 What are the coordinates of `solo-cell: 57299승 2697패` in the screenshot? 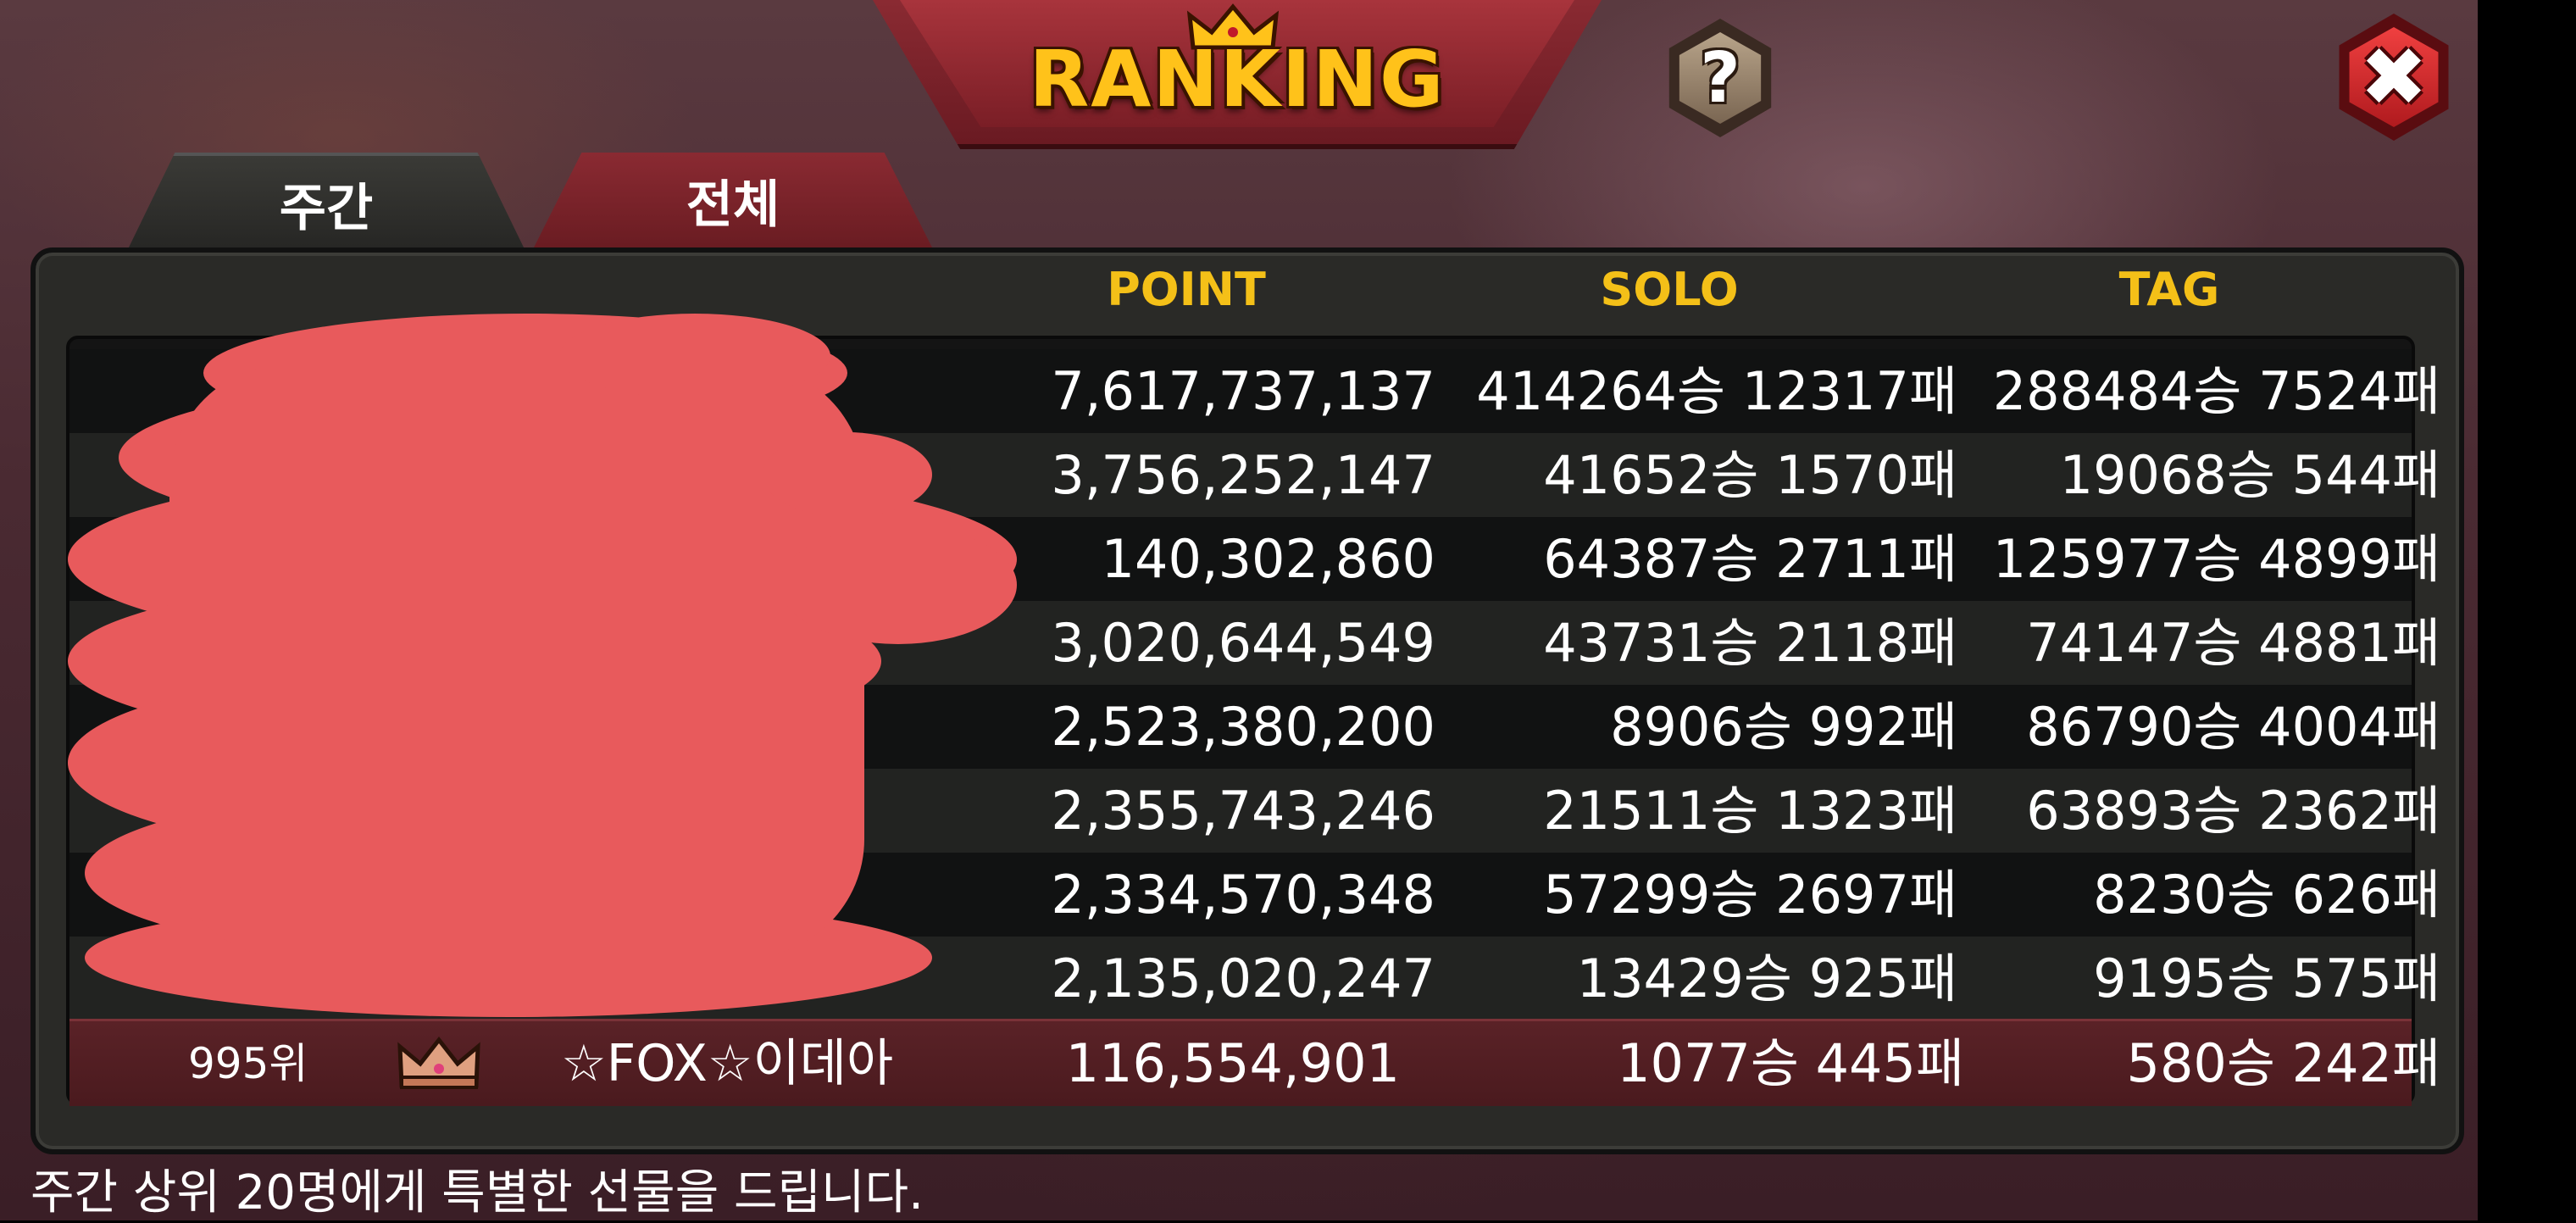 It's located at (1750, 895).